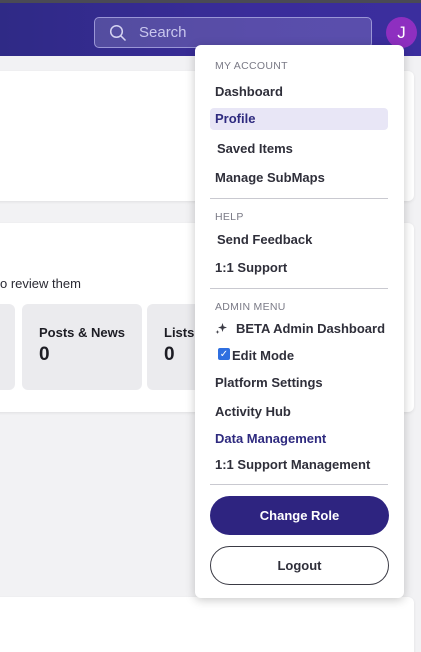 This screenshot has width=421, height=652. I want to click on search-input: Search, so click(233, 32).